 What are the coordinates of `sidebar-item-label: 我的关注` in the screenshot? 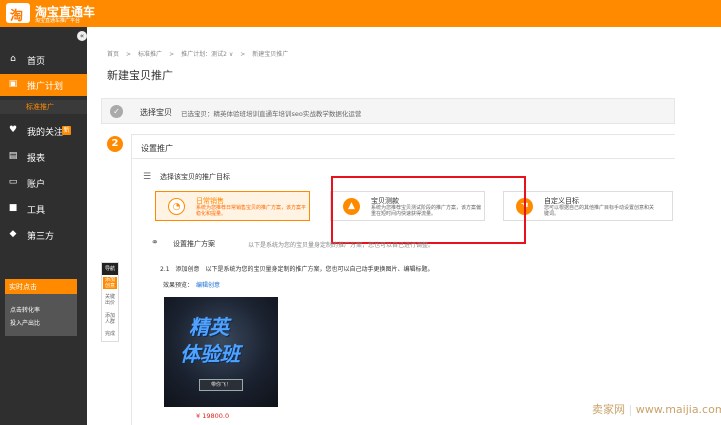 It's located at (45, 133).